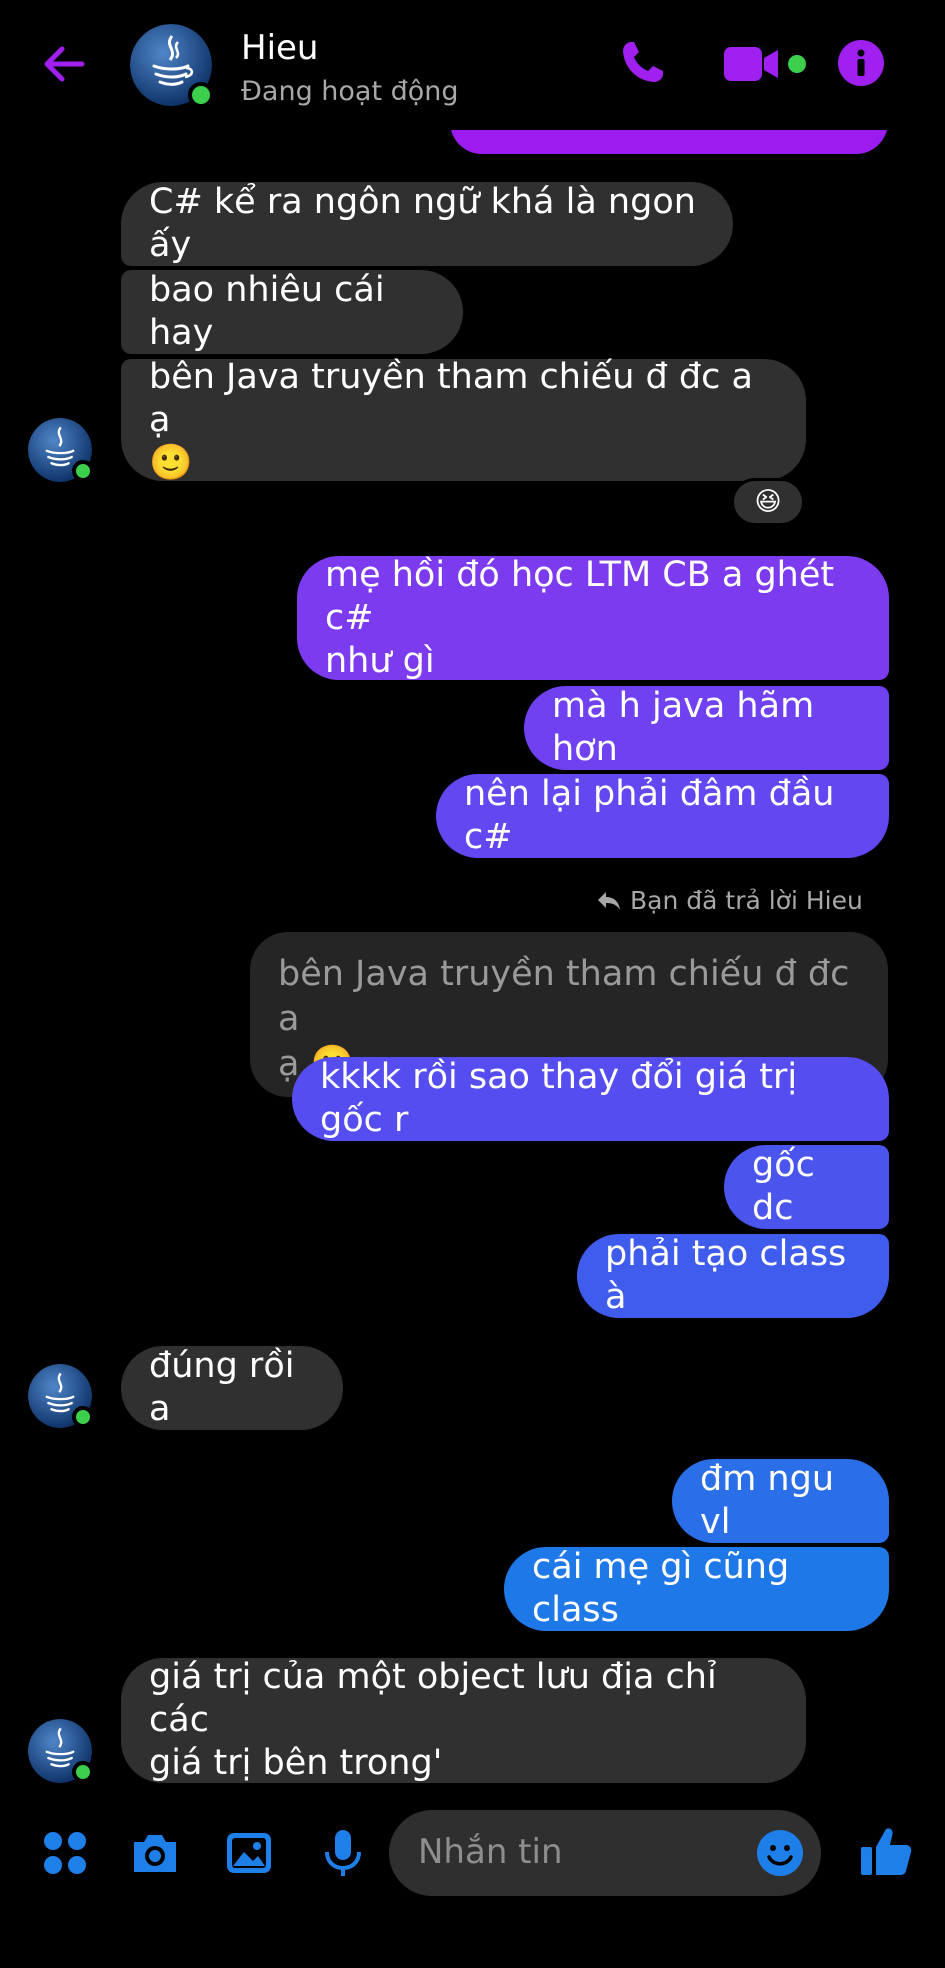  I want to click on video-icon, so click(751, 64).